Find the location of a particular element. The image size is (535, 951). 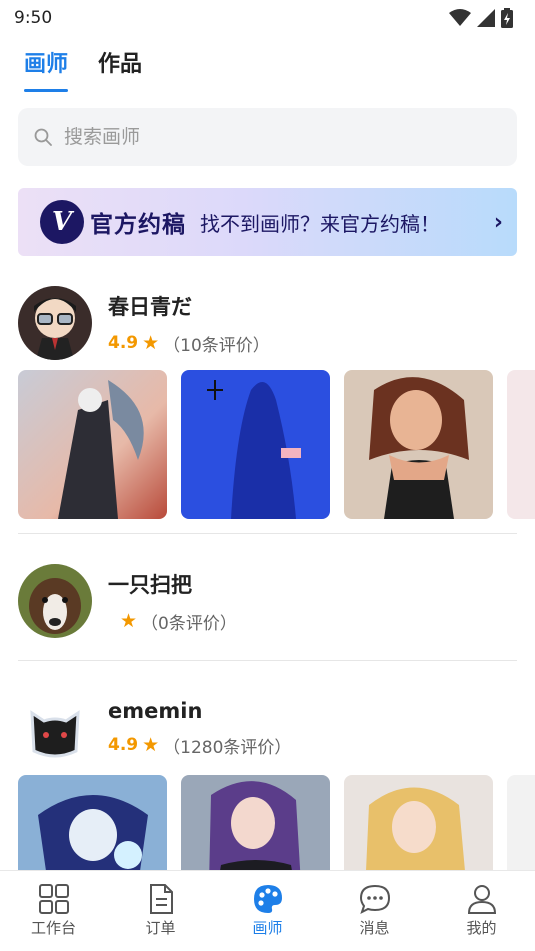

nav-label: 我的 is located at coordinates (481, 928).